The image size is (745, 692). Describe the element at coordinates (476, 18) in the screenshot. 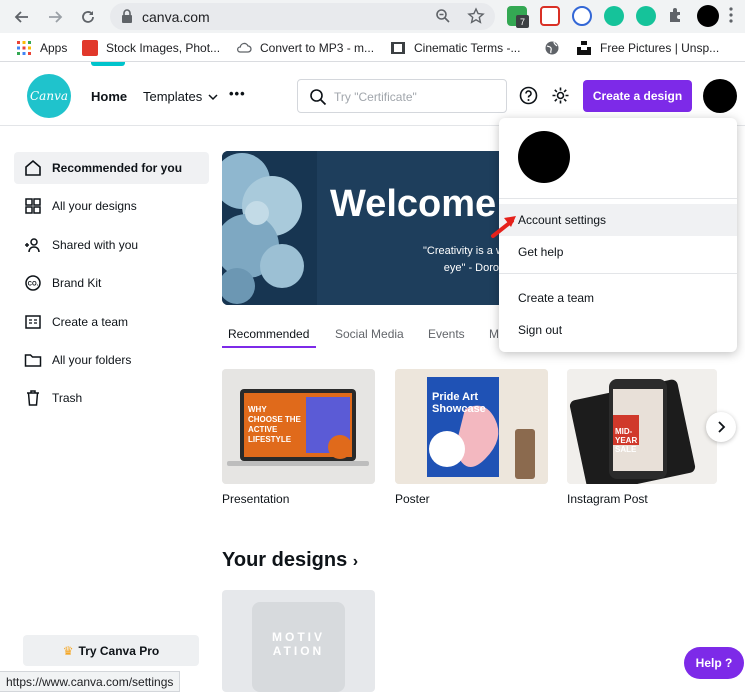

I see `bookmark-star-icon` at that location.